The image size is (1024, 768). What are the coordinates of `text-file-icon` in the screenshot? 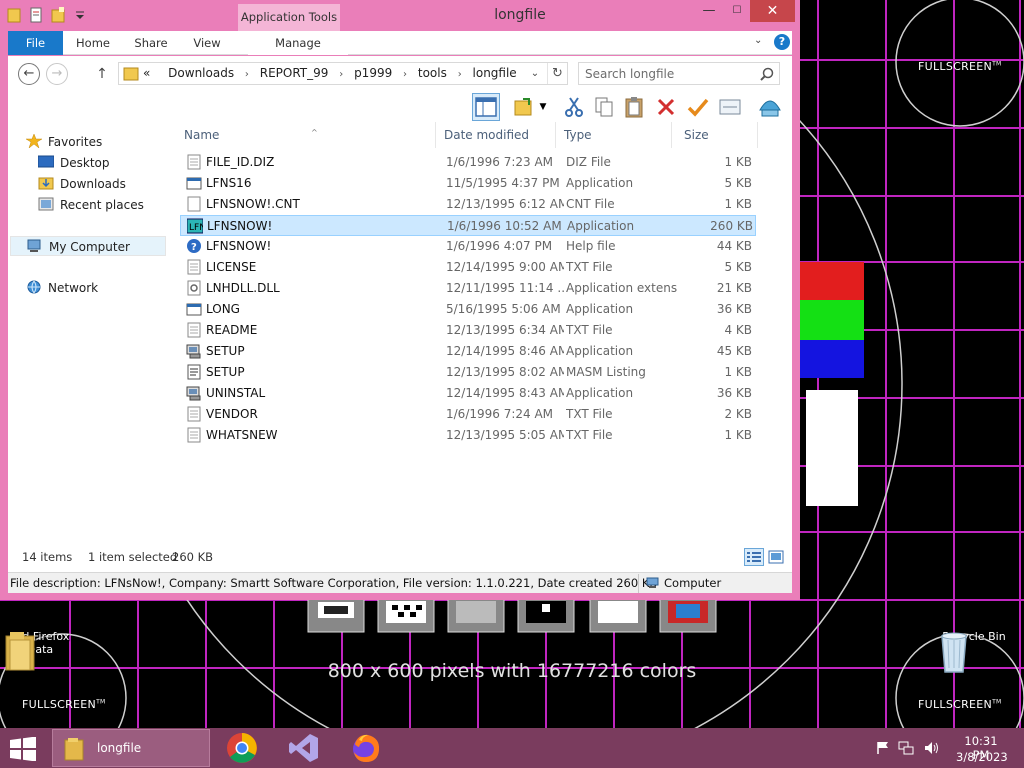 It's located at (194, 162).